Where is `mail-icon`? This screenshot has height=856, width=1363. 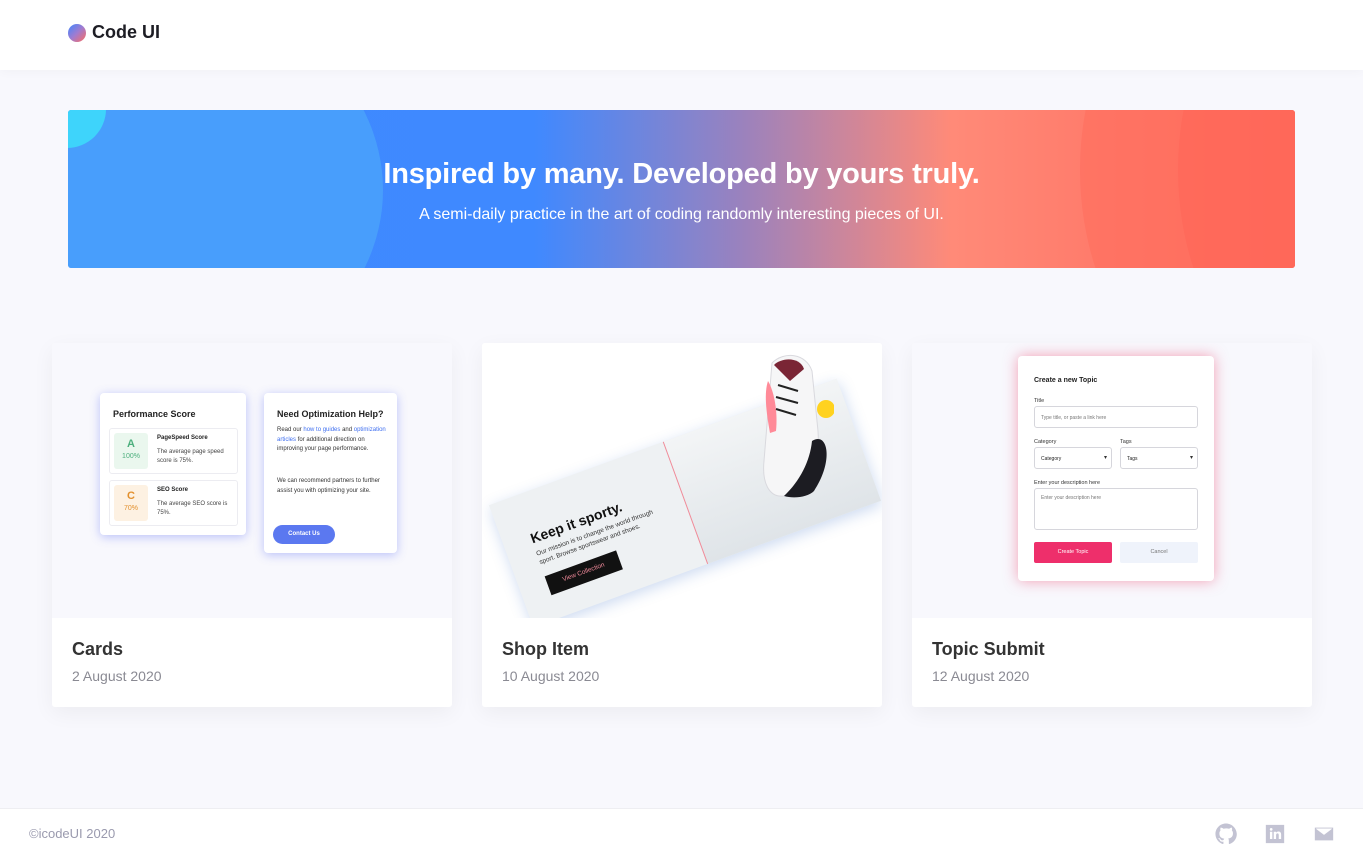
mail-icon is located at coordinates (1324, 834).